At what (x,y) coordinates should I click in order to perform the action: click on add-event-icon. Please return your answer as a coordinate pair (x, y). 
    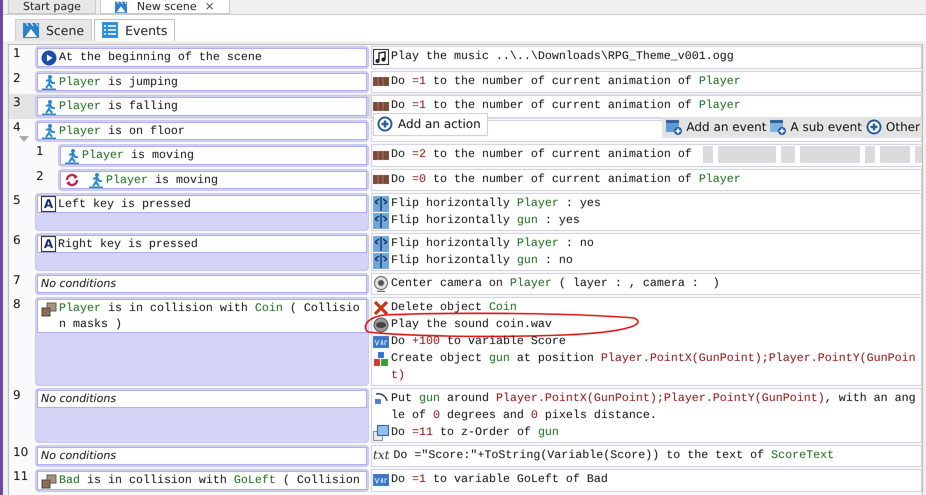
    Looking at the image, I should click on (674, 126).